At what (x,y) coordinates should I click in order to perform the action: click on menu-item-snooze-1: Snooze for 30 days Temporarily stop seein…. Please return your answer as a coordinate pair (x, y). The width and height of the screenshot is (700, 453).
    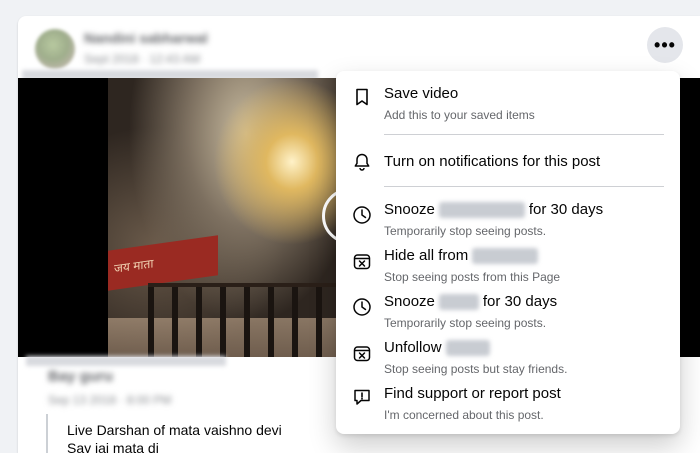
    Looking at the image, I should click on (508, 220).